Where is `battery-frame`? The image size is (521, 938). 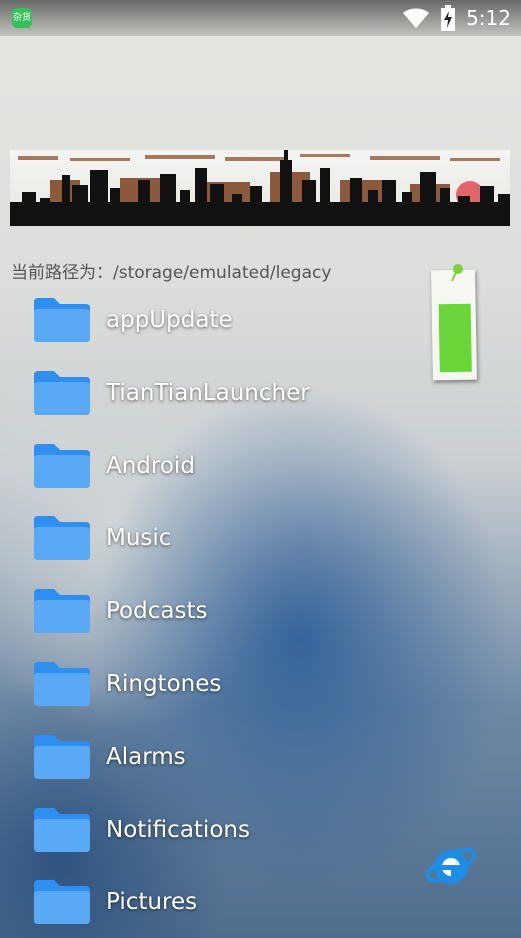 battery-frame is located at coordinates (454, 325).